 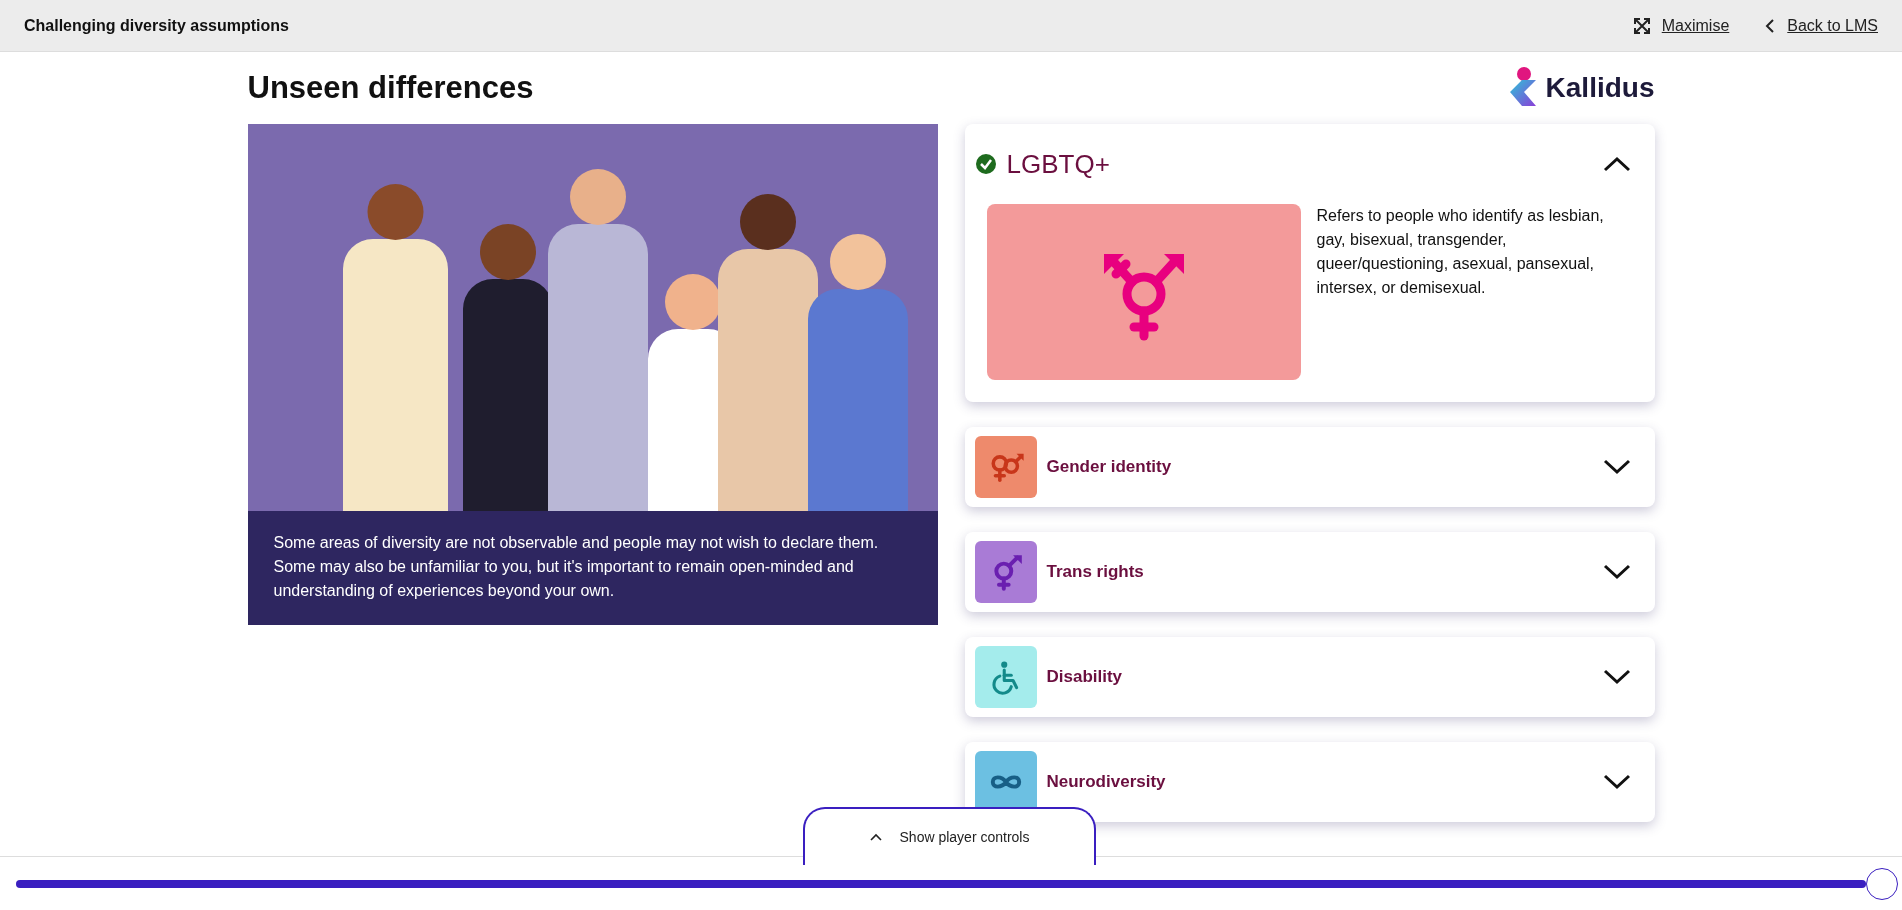 I want to click on logo-text: Kallidus, so click(x=1600, y=88).